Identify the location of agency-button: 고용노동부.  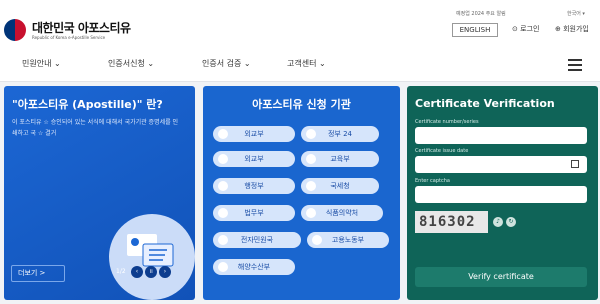
(348, 240).